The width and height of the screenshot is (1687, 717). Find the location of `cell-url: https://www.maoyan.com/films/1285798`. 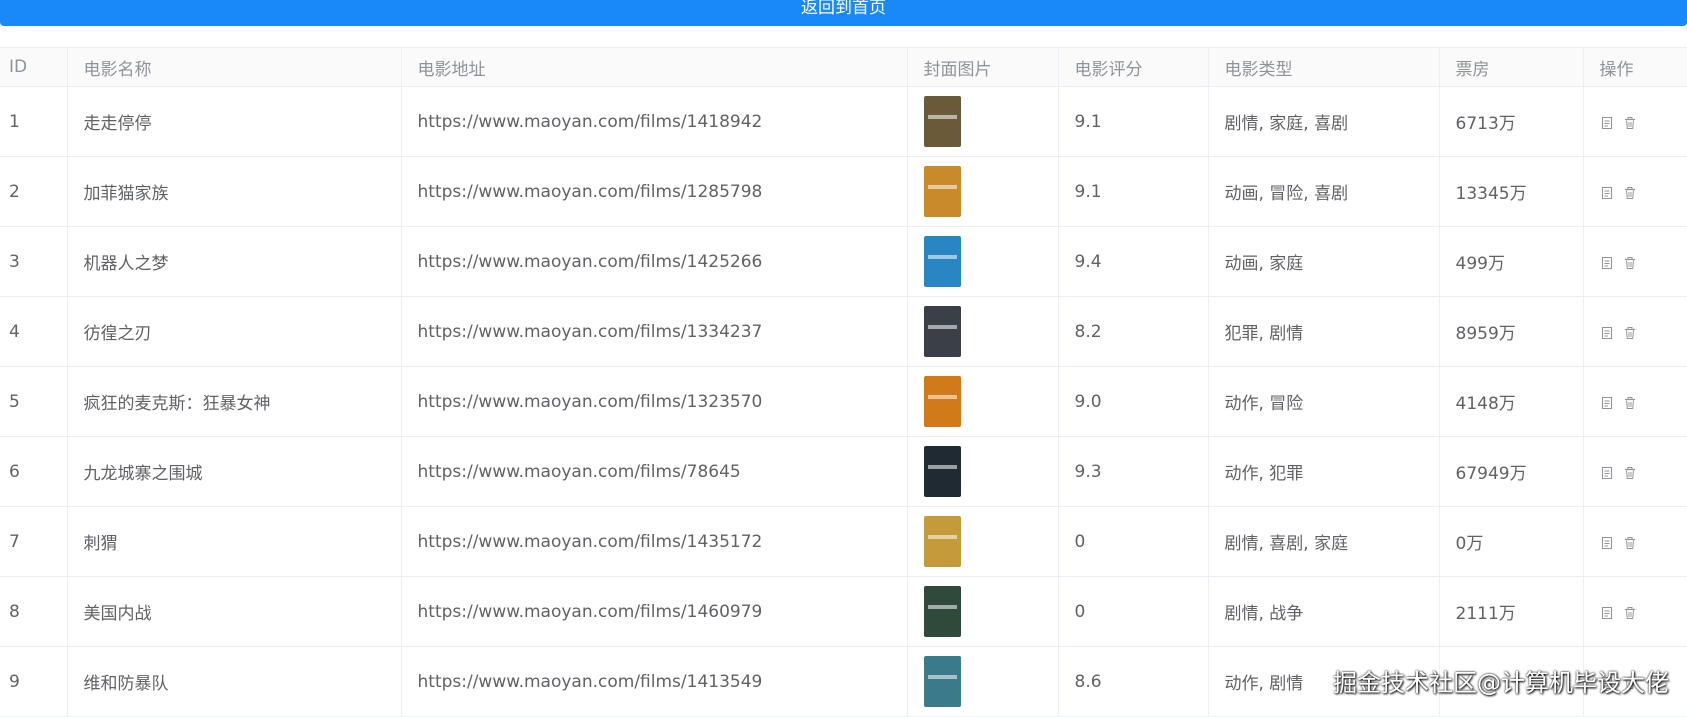

cell-url: https://www.maoyan.com/films/1285798 is located at coordinates (654, 192).